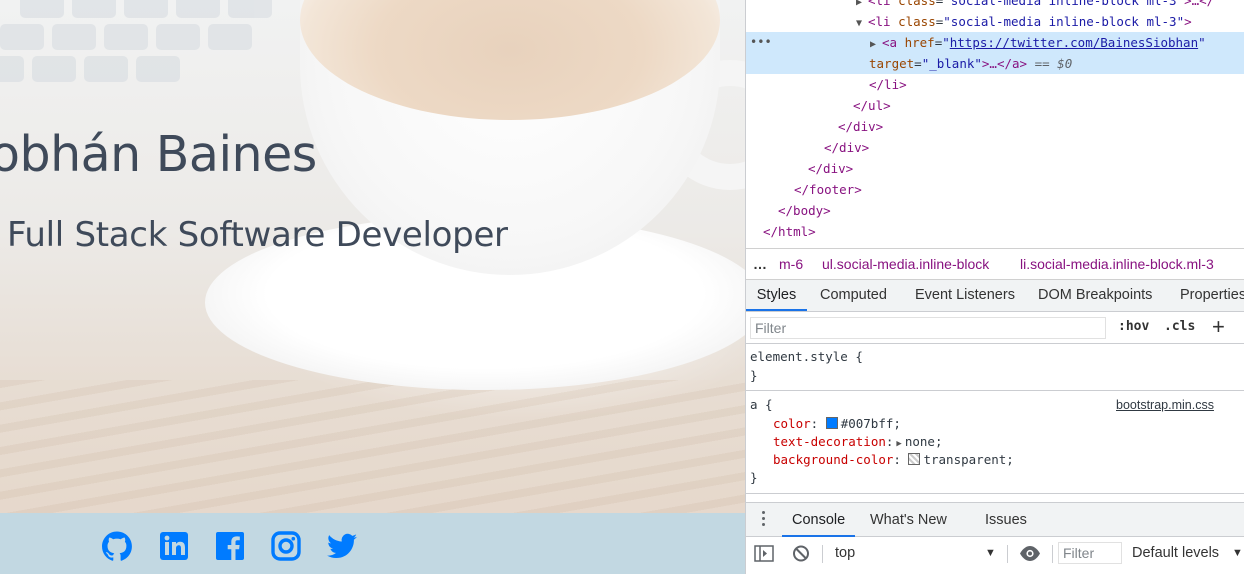 The width and height of the screenshot is (1244, 574). I want to click on tab-event-listeners: Event Listeners, so click(965, 295).